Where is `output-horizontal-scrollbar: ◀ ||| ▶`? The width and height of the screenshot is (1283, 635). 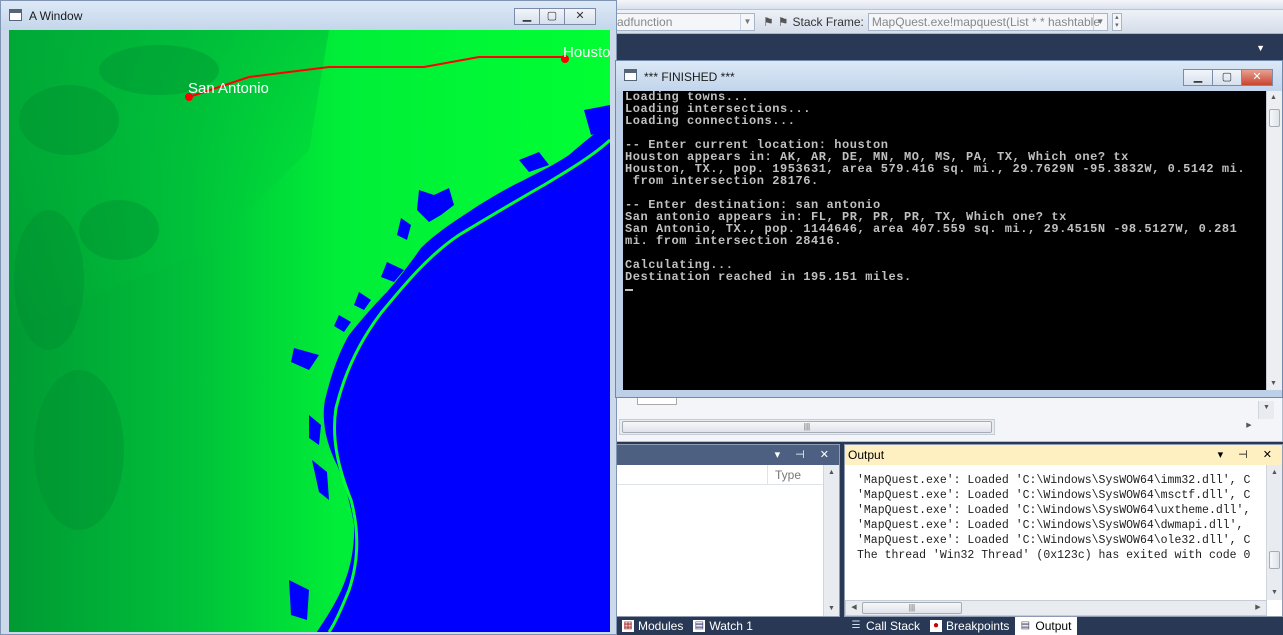 output-horizontal-scrollbar: ◀ ||| ▶ is located at coordinates (1056, 608).